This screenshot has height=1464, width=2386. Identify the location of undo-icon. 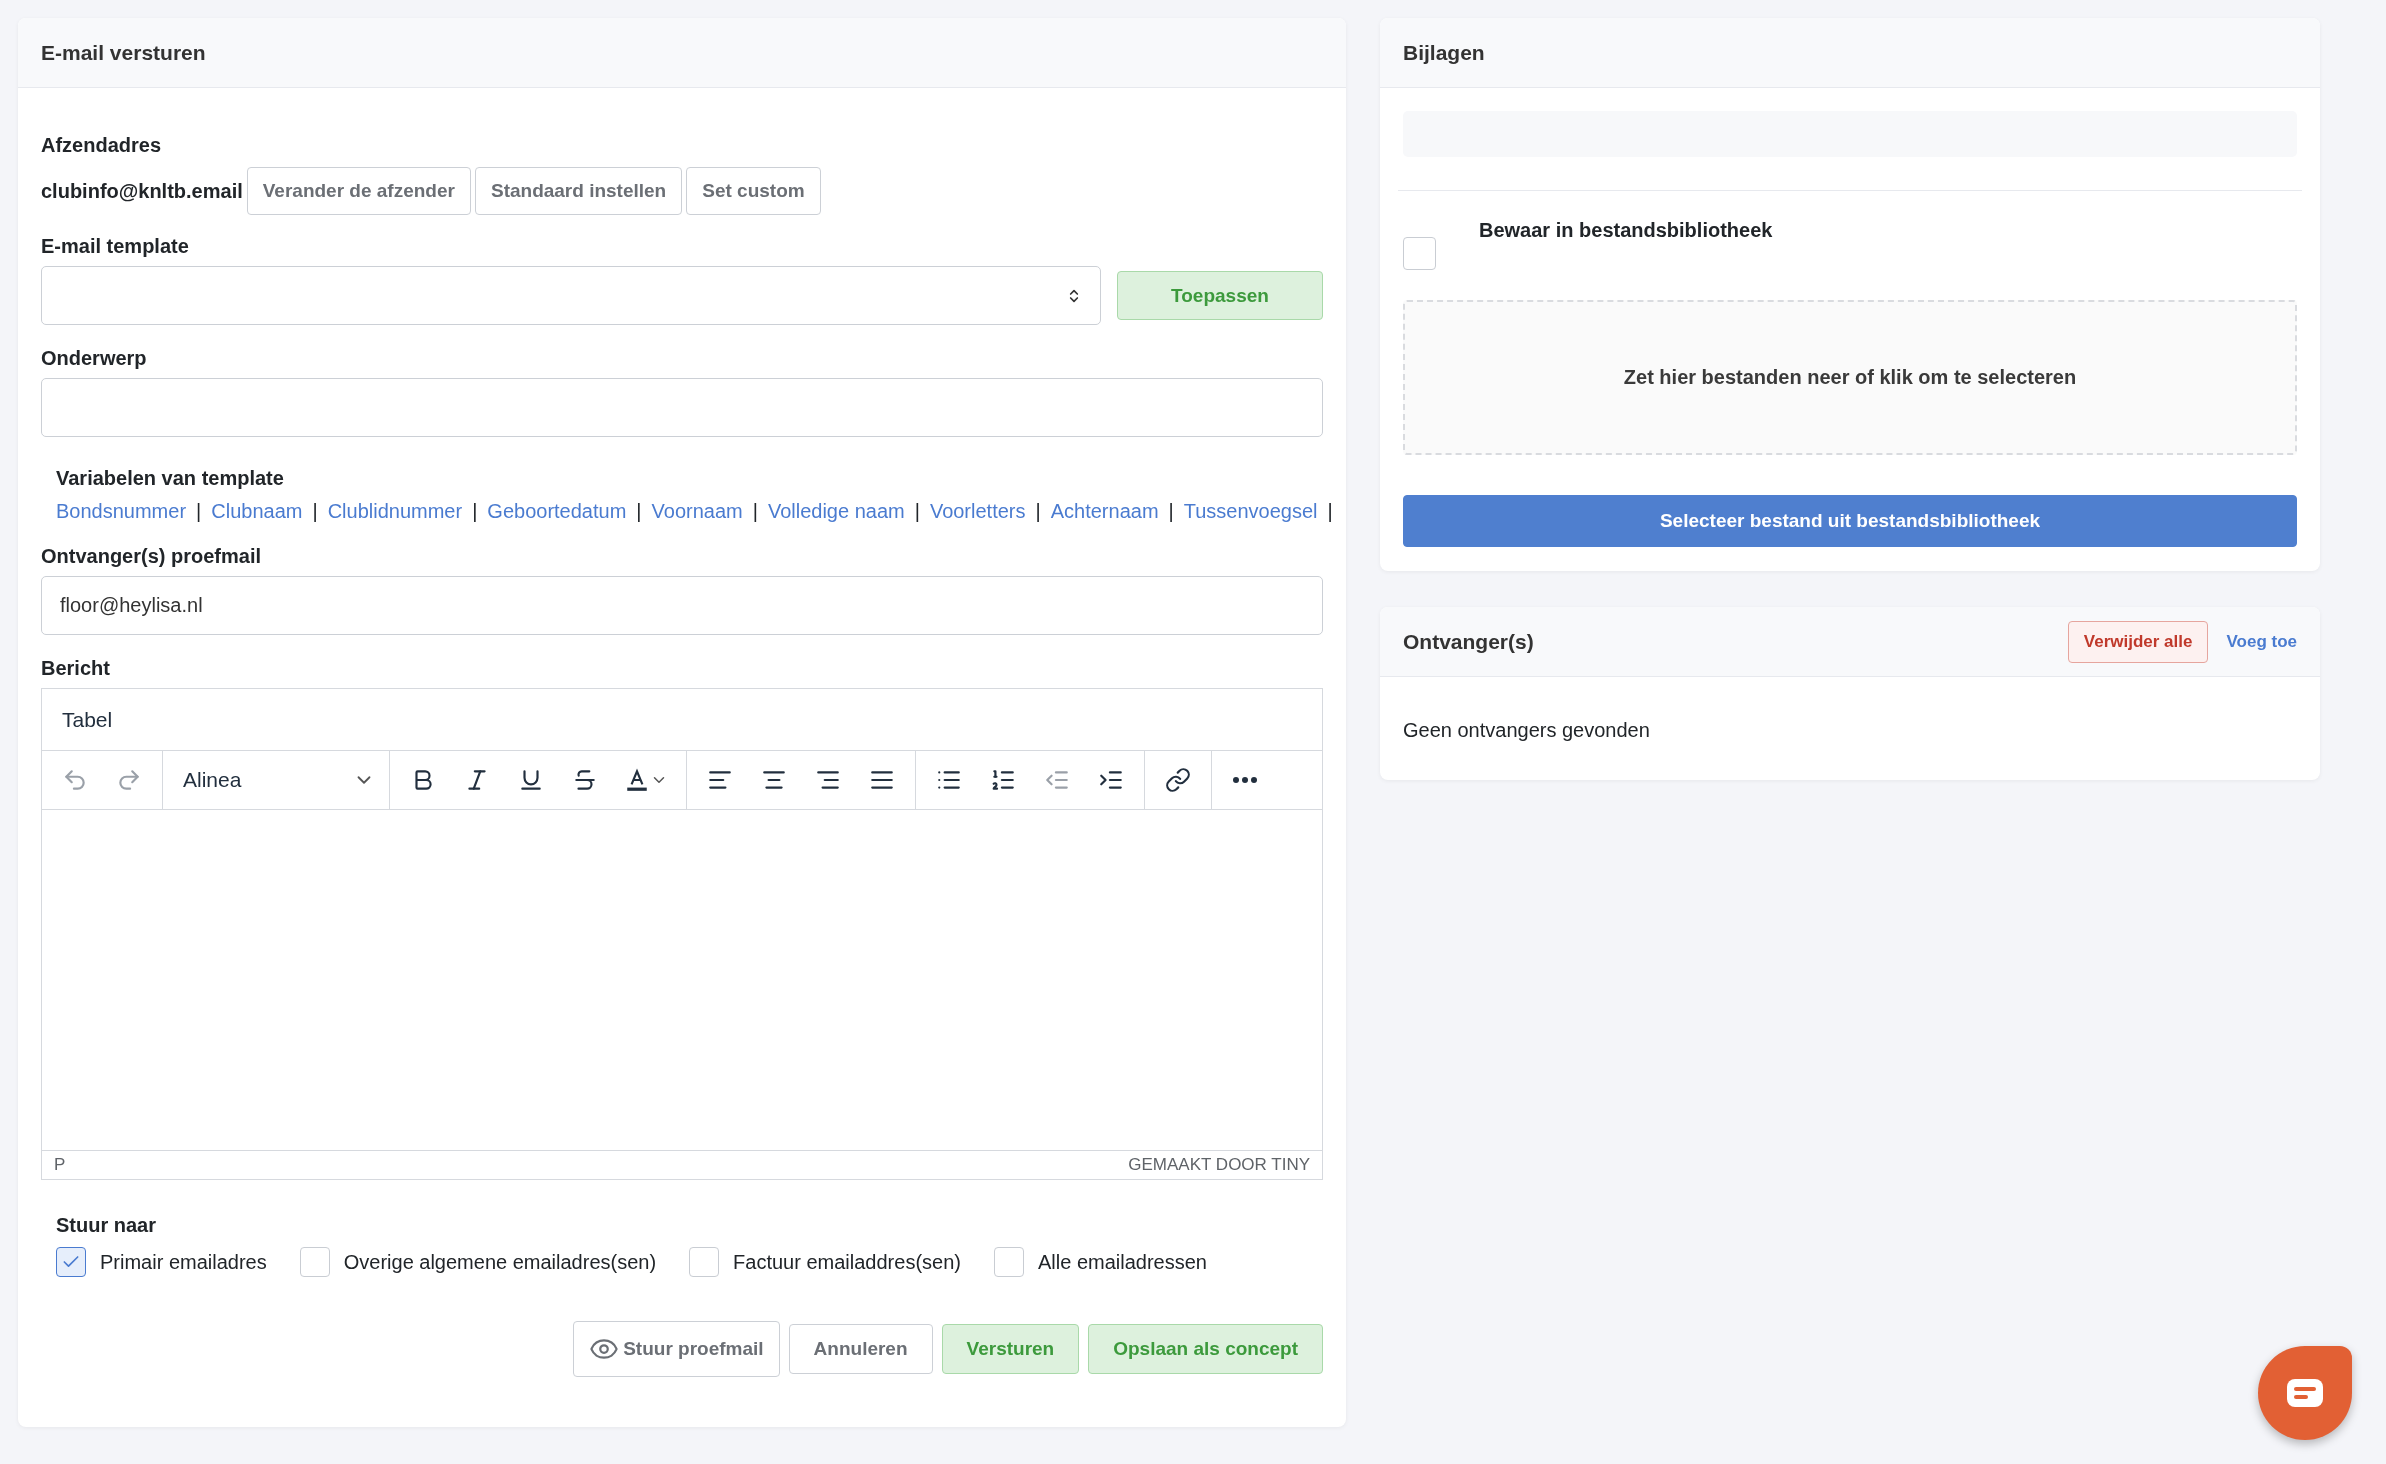
(75, 780).